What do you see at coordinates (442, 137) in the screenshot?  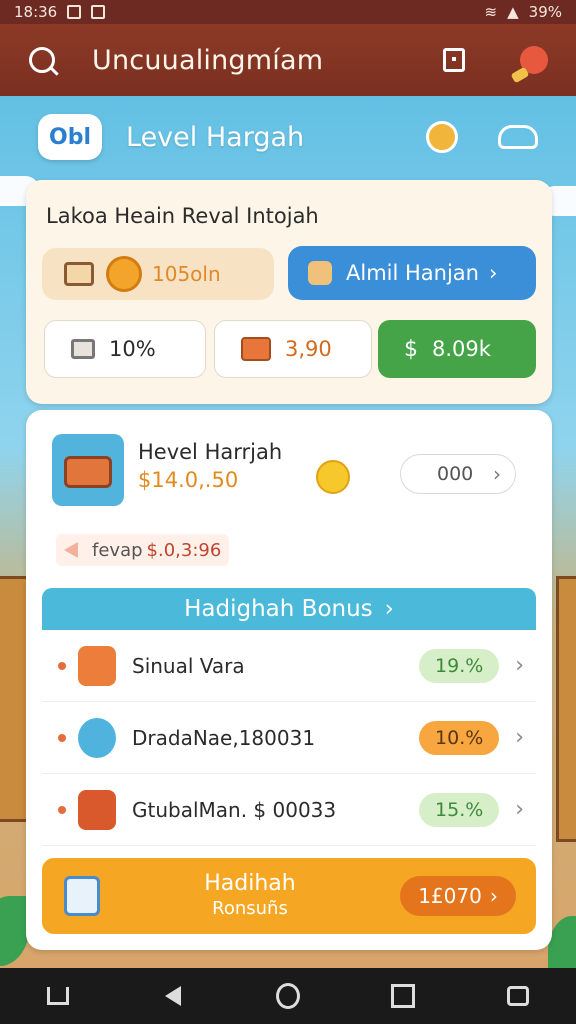 I see `key-icon` at bounding box center [442, 137].